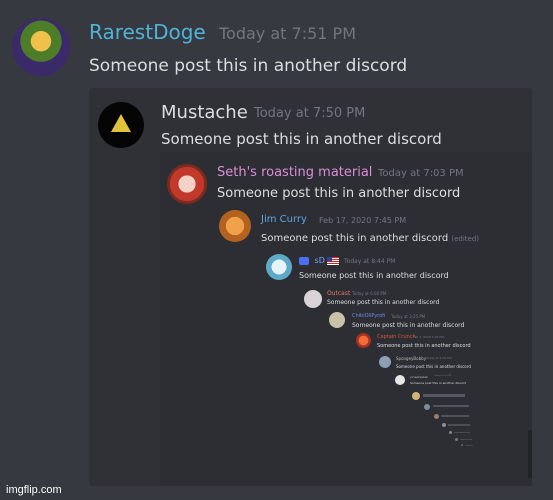 The height and width of the screenshot is (500, 553). Describe the element at coordinates (147, 32) in the screenshot. I see `author-name: RarestDoge` at that location.